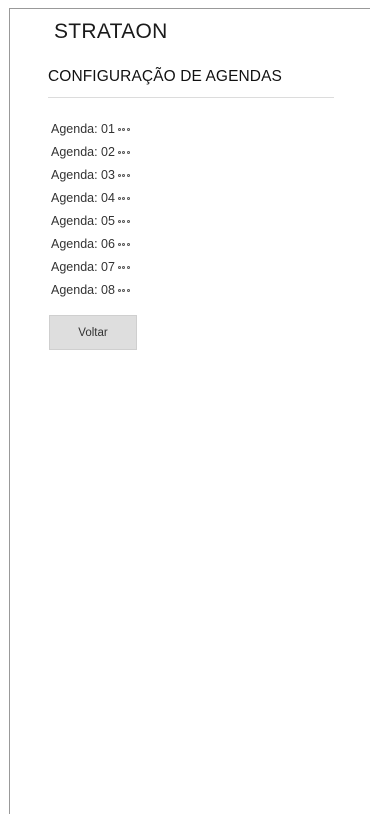 The width and height of the screenshot is (370, 814). What do you see at coordinates (83, 152) in the screenshot?
I see `agenda-label: Agenda: 02` at bounding box center [83, 152].